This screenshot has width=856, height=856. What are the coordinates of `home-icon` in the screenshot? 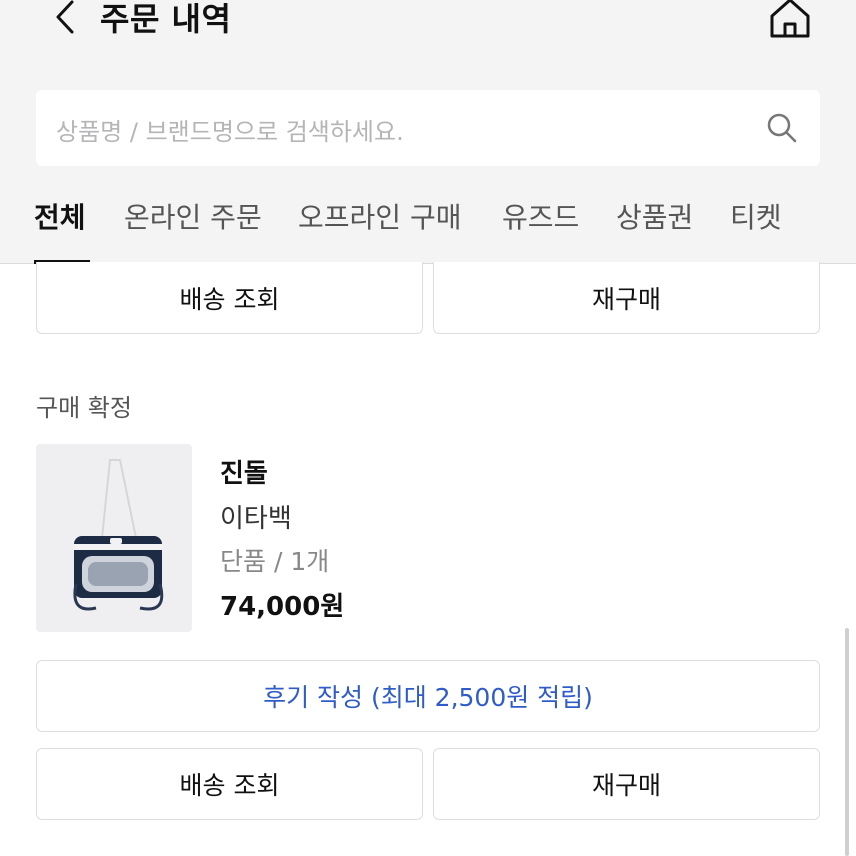 It's located at (790, 20).